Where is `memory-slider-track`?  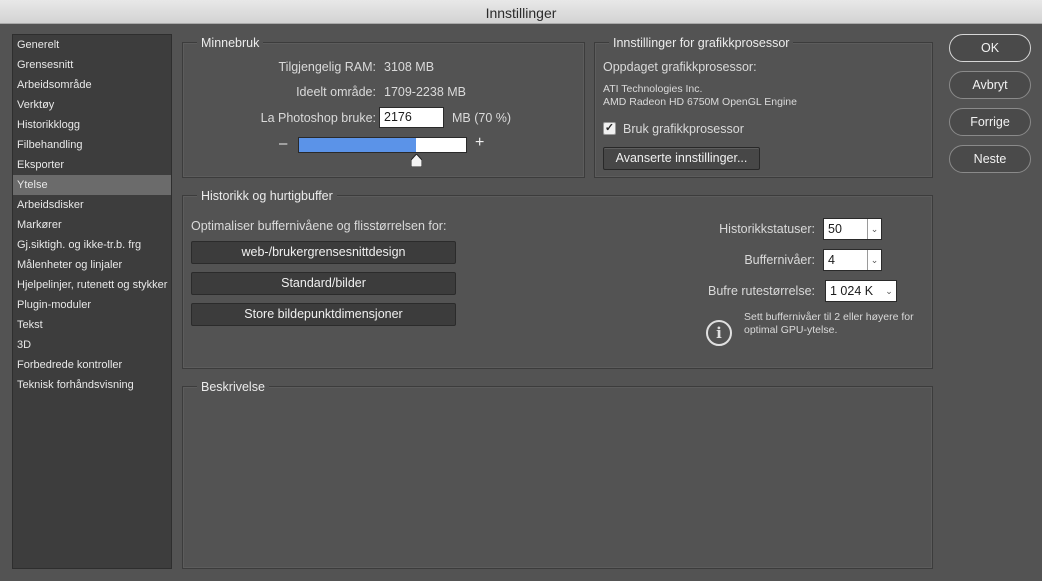 memory-slider-track is located at coordinates (382, 145).